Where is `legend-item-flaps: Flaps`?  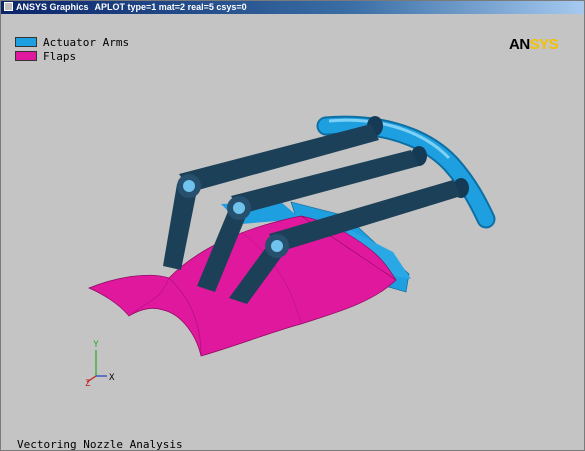
legend-item-flaps: Flaps is located at coordinates (72, 56).